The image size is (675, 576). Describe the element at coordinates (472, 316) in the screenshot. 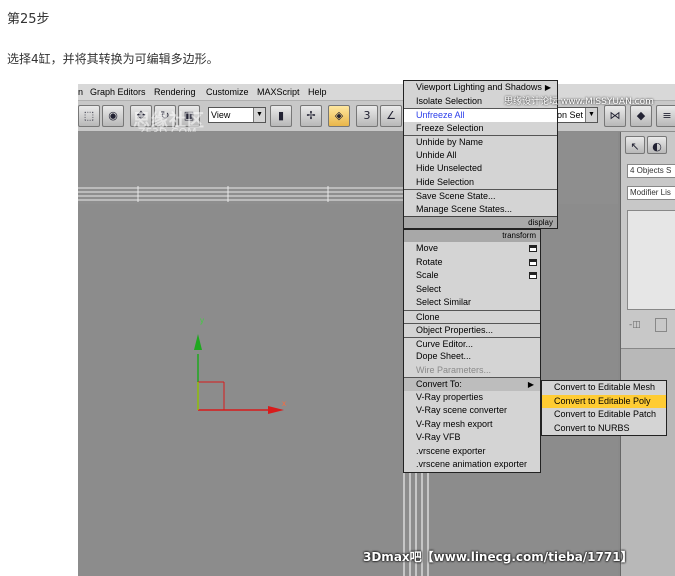

I see `menu-item-clone: Clone` at that location.